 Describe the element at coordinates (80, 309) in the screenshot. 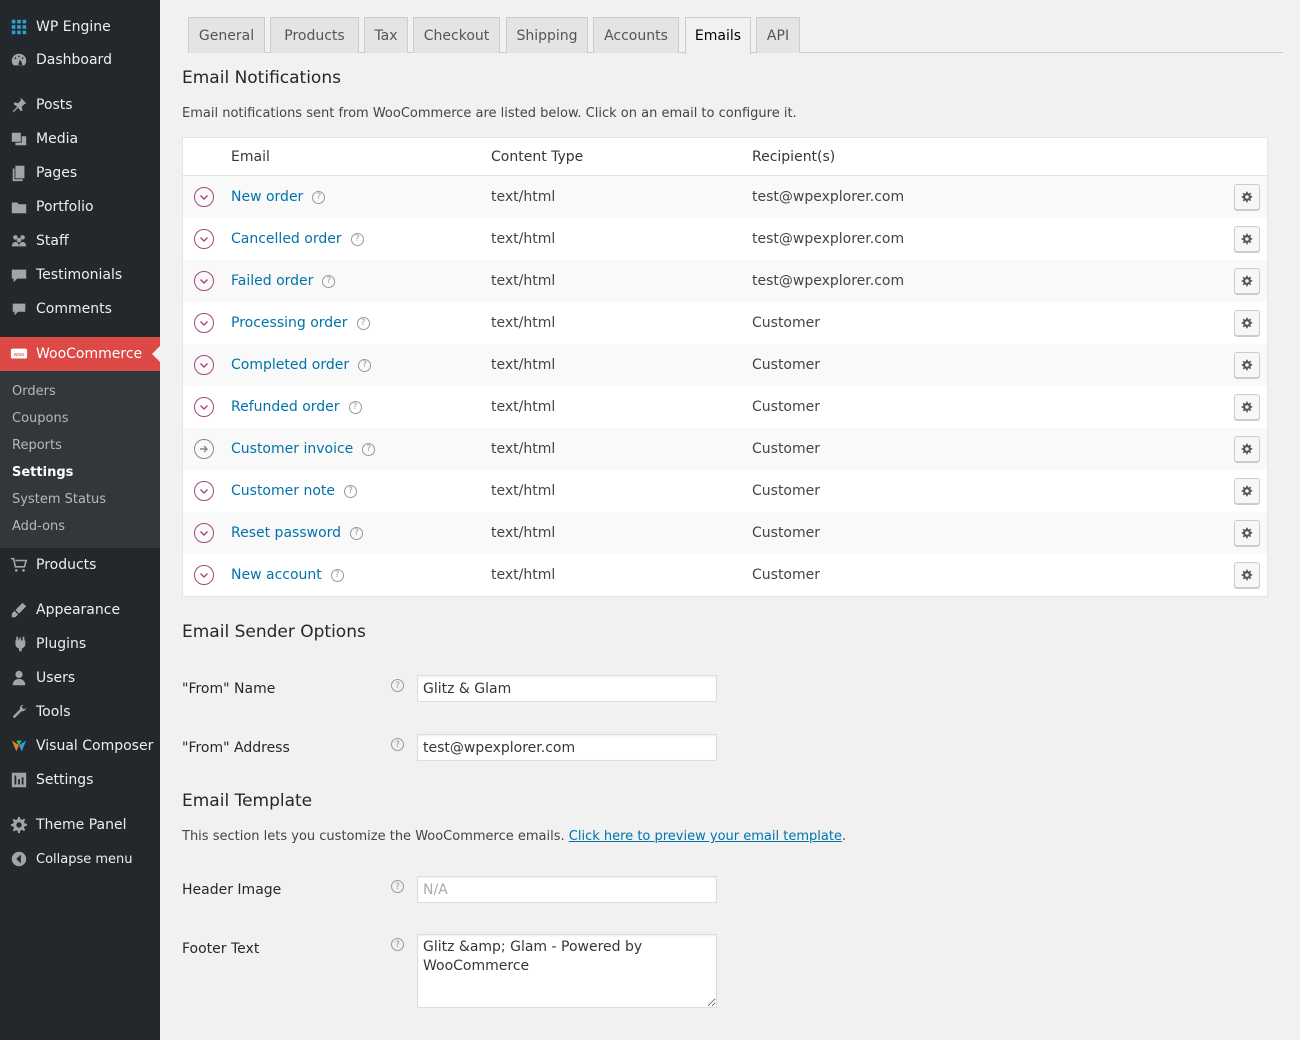

I see `menu-item-comments: Comments` at that location.